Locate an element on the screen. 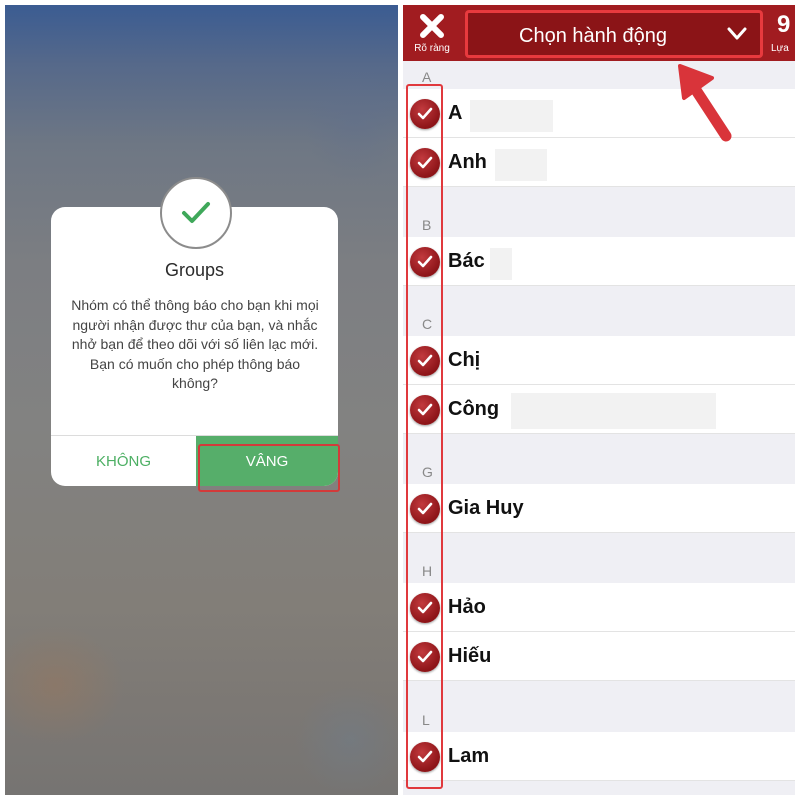  section-header-l: L is located at coordinates (599, 706).